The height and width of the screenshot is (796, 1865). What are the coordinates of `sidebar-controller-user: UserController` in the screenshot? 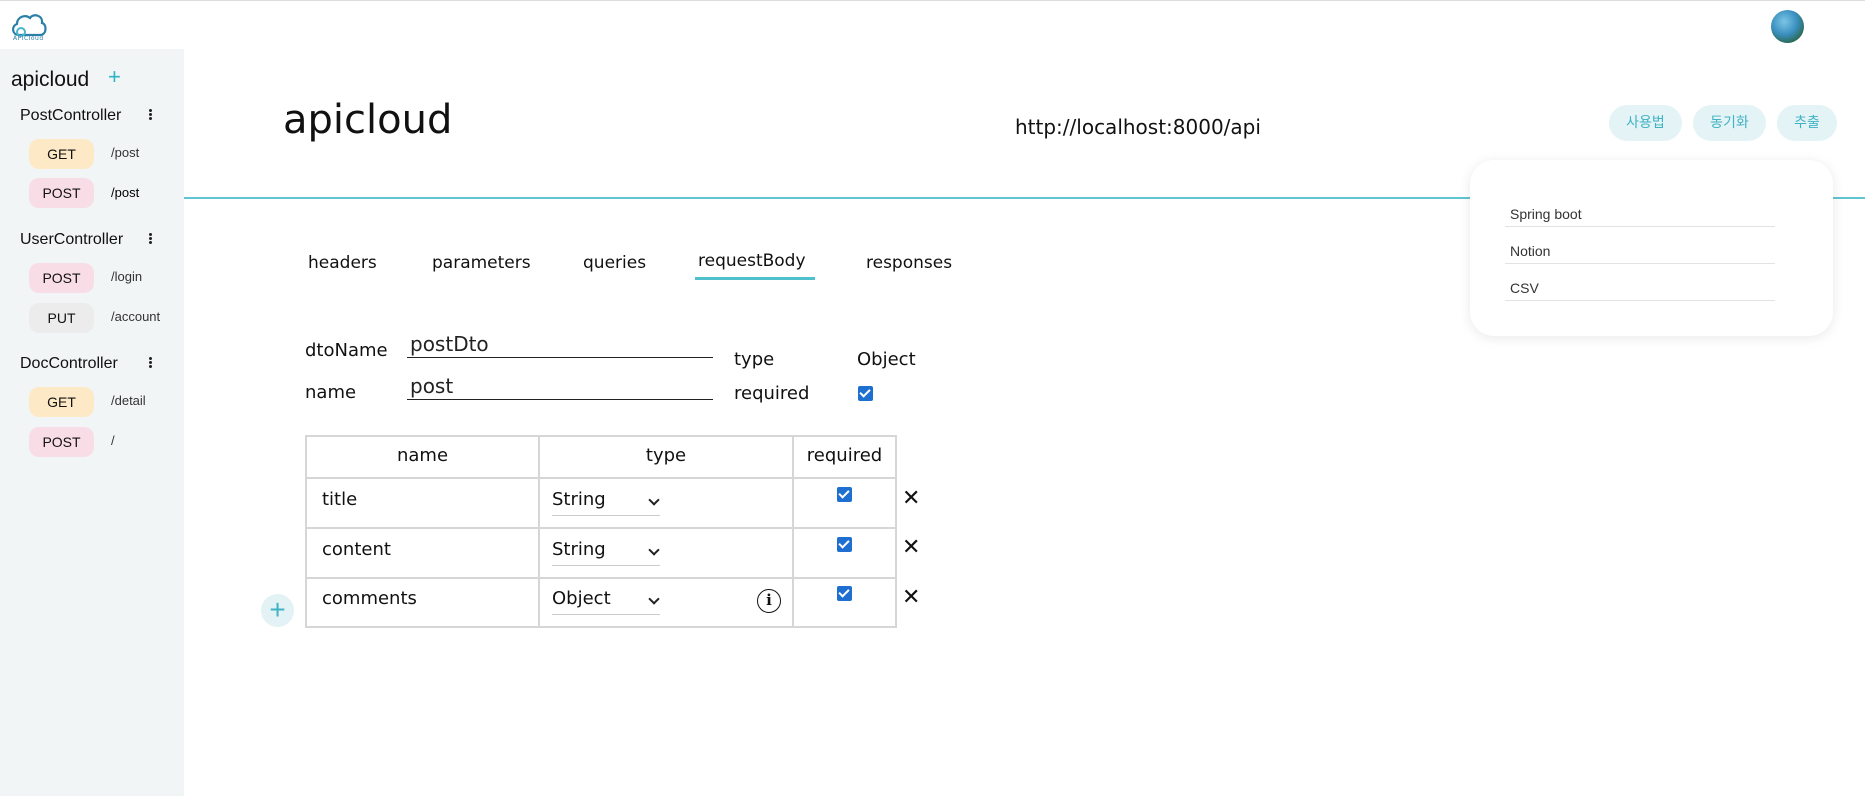 It's located at (71, 240).